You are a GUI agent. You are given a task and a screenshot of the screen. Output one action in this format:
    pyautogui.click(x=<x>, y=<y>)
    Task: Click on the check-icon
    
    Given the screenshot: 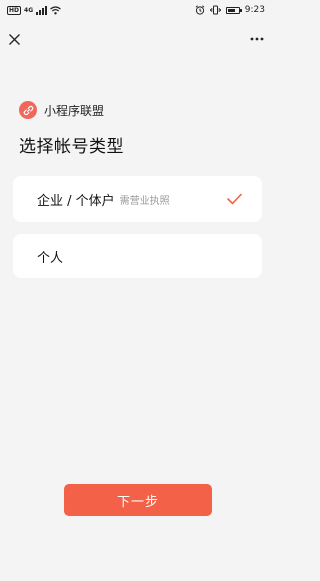 What is the action you would take?
    pyautogui.click(x=234, y=199)
    